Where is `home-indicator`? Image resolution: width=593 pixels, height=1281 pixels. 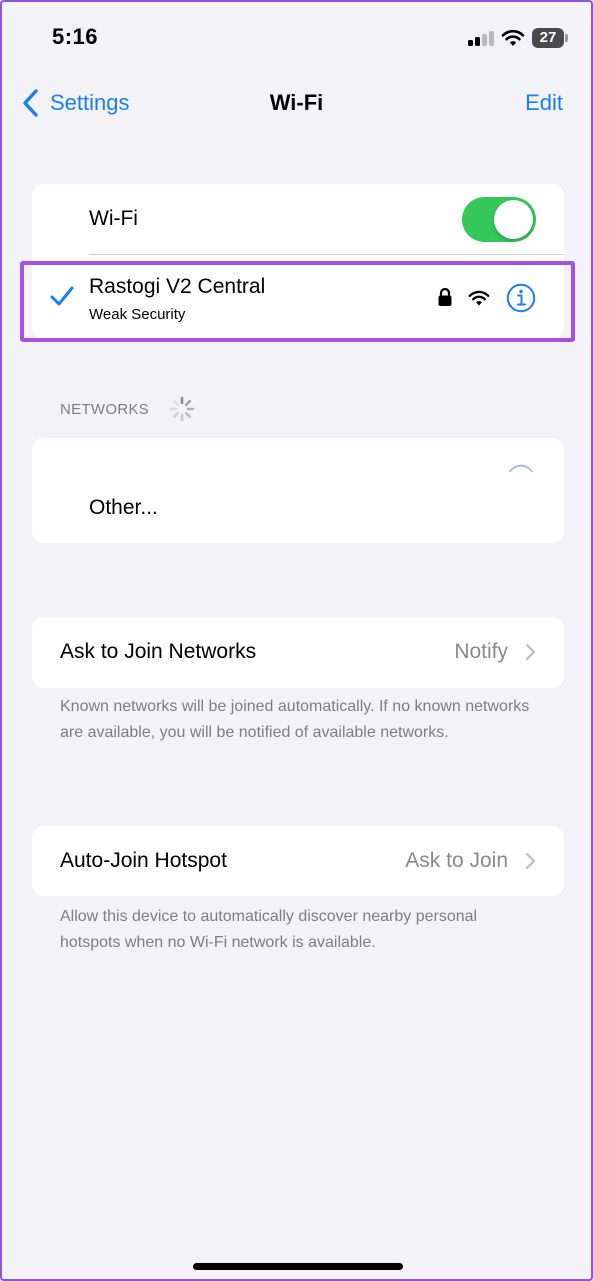
home-indicator is located at coordinates (298, 1266).